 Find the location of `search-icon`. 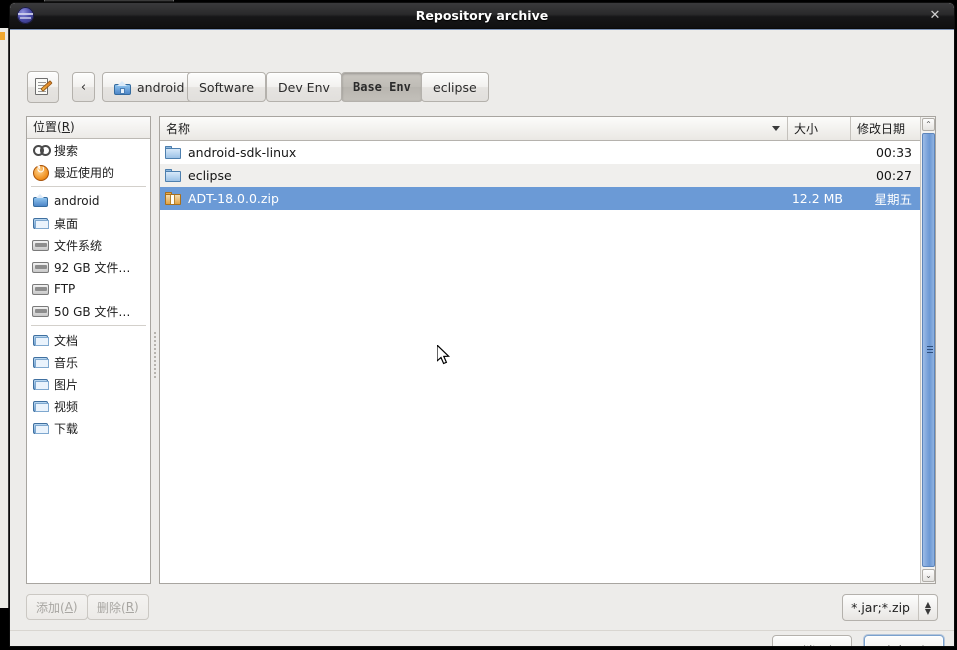

search-icon is located at coordinates (41, 150).